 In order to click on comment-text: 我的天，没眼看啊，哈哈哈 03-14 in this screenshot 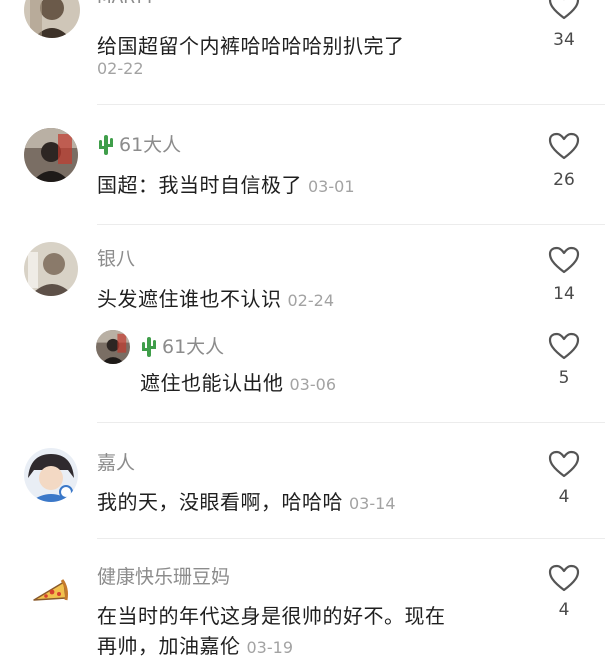, I will do `click(246, 500)`.